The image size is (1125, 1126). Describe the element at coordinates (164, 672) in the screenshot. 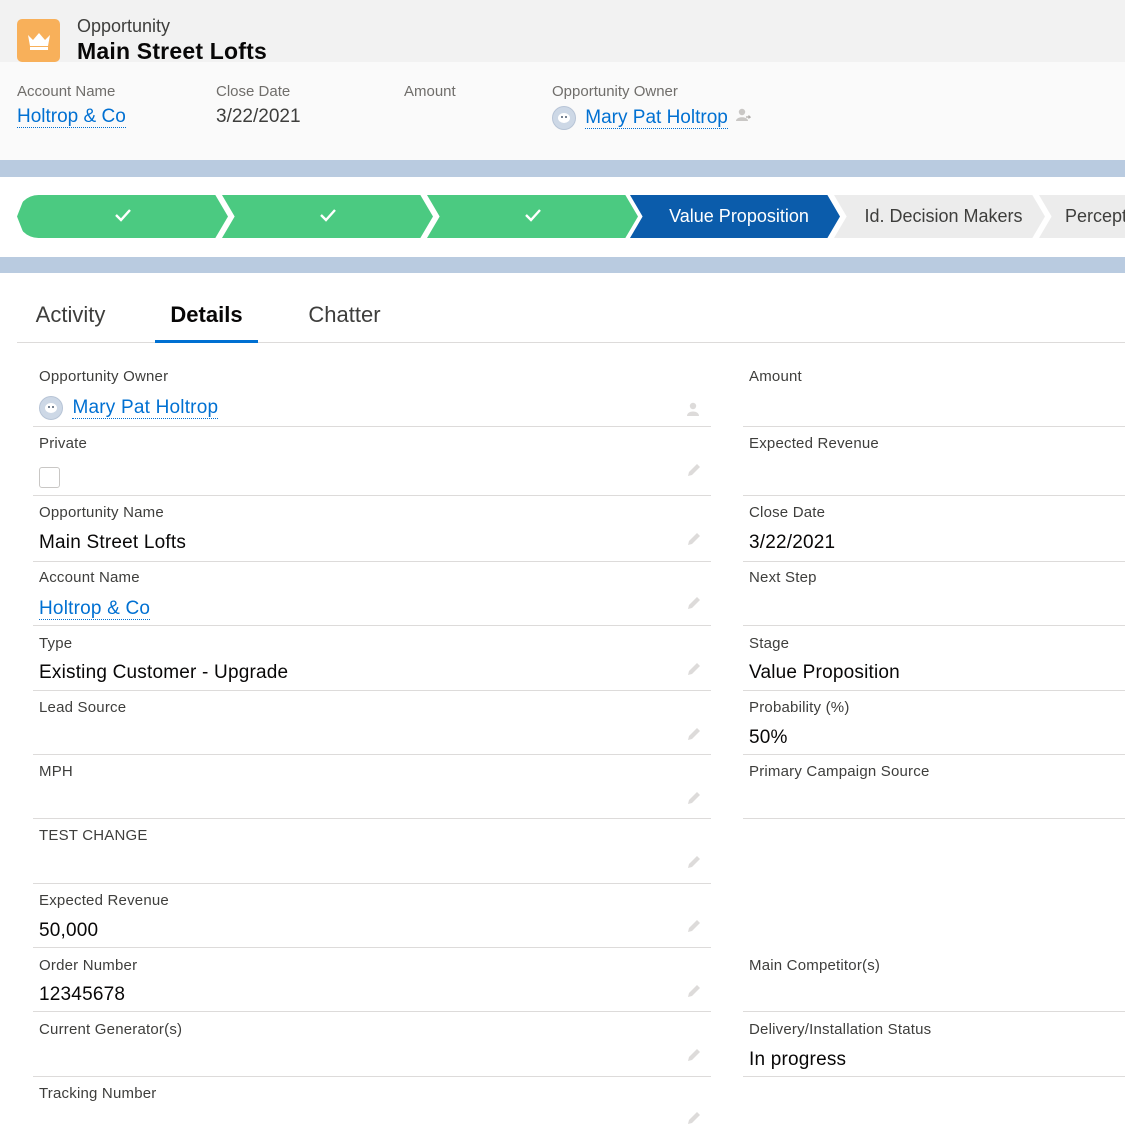

I see `field-value: Existing Customer - Upgrade` at that location.